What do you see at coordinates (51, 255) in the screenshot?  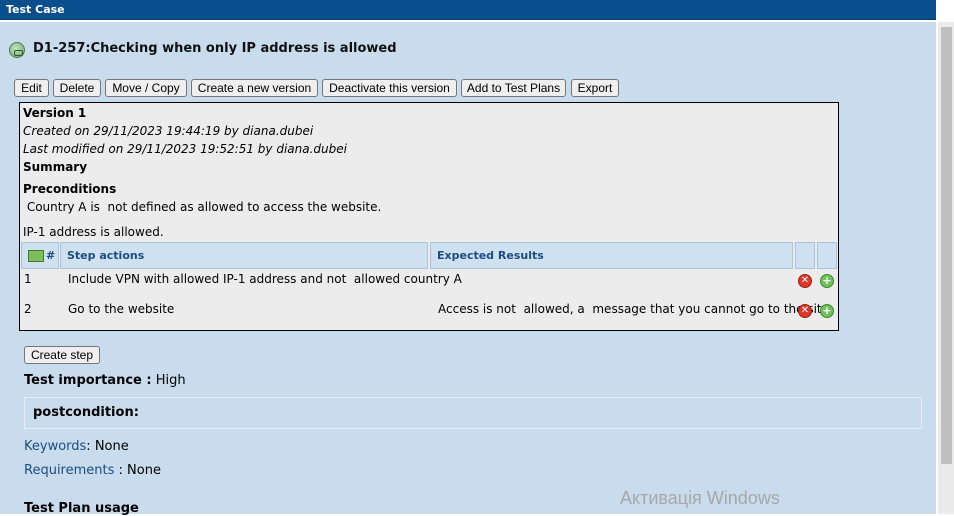 I see `number-column-label: #` at bounding box center [51, 255].